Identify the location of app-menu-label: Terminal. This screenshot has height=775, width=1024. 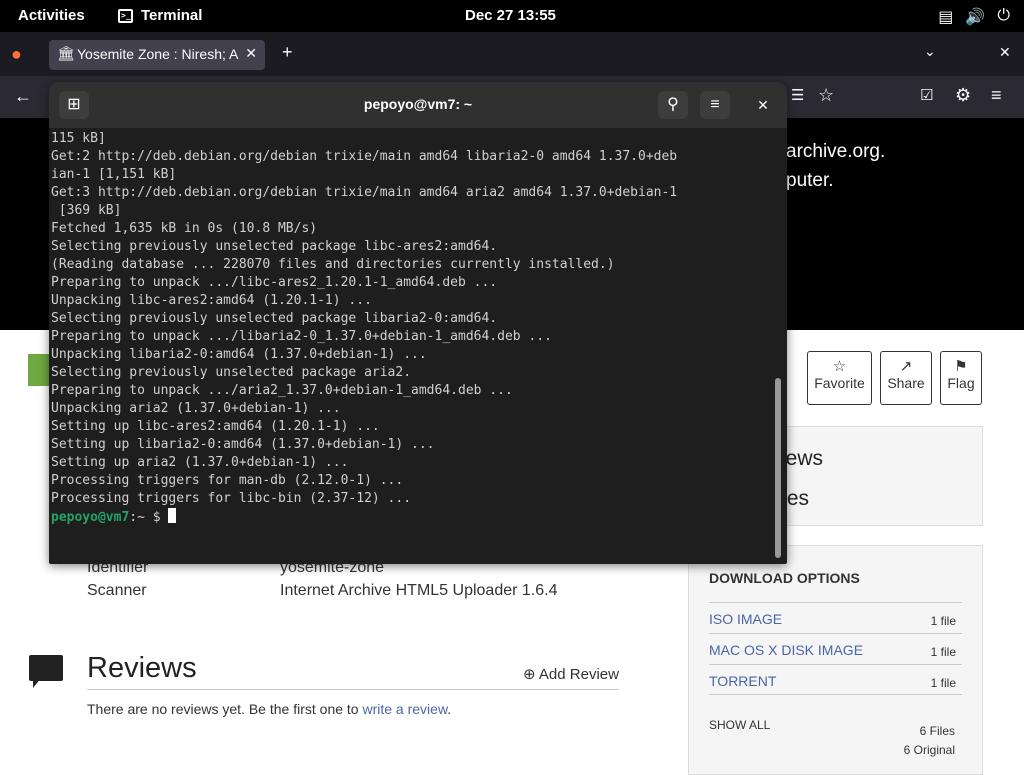
(172, 15).